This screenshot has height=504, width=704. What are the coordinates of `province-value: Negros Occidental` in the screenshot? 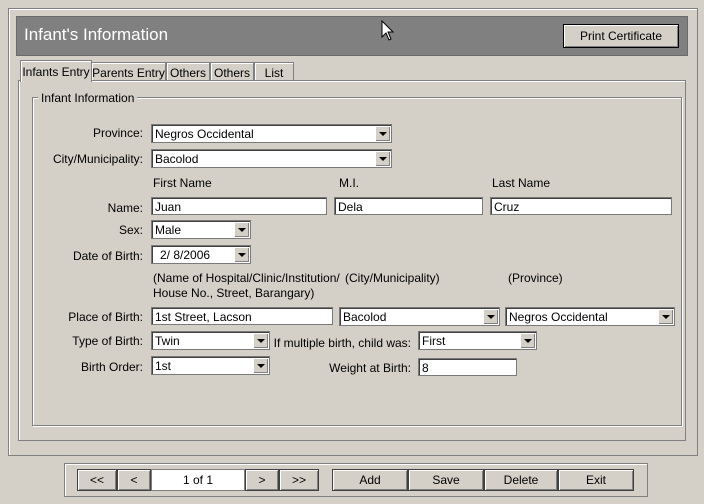 It's located at (204, 134).